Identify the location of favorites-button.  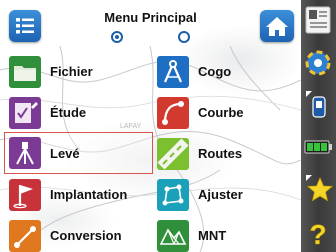
(318, 189).